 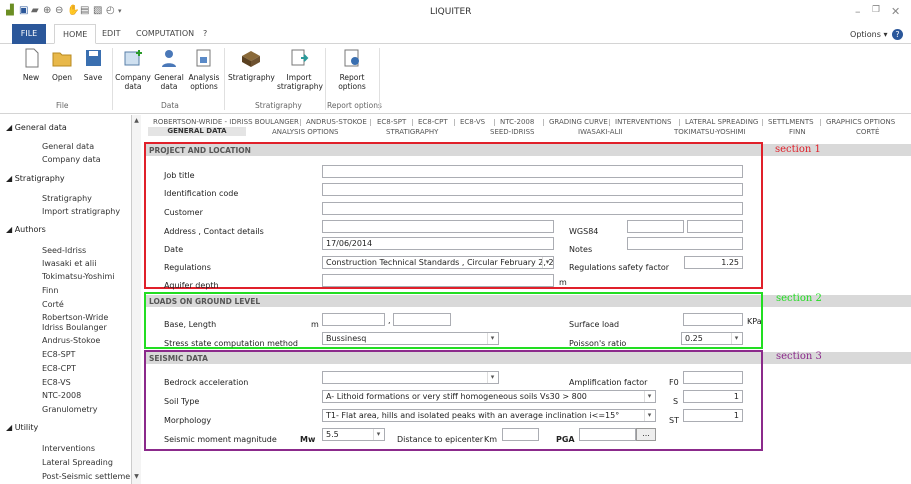 I want to click on general-data-button: General data, so click(x=169, y=69).